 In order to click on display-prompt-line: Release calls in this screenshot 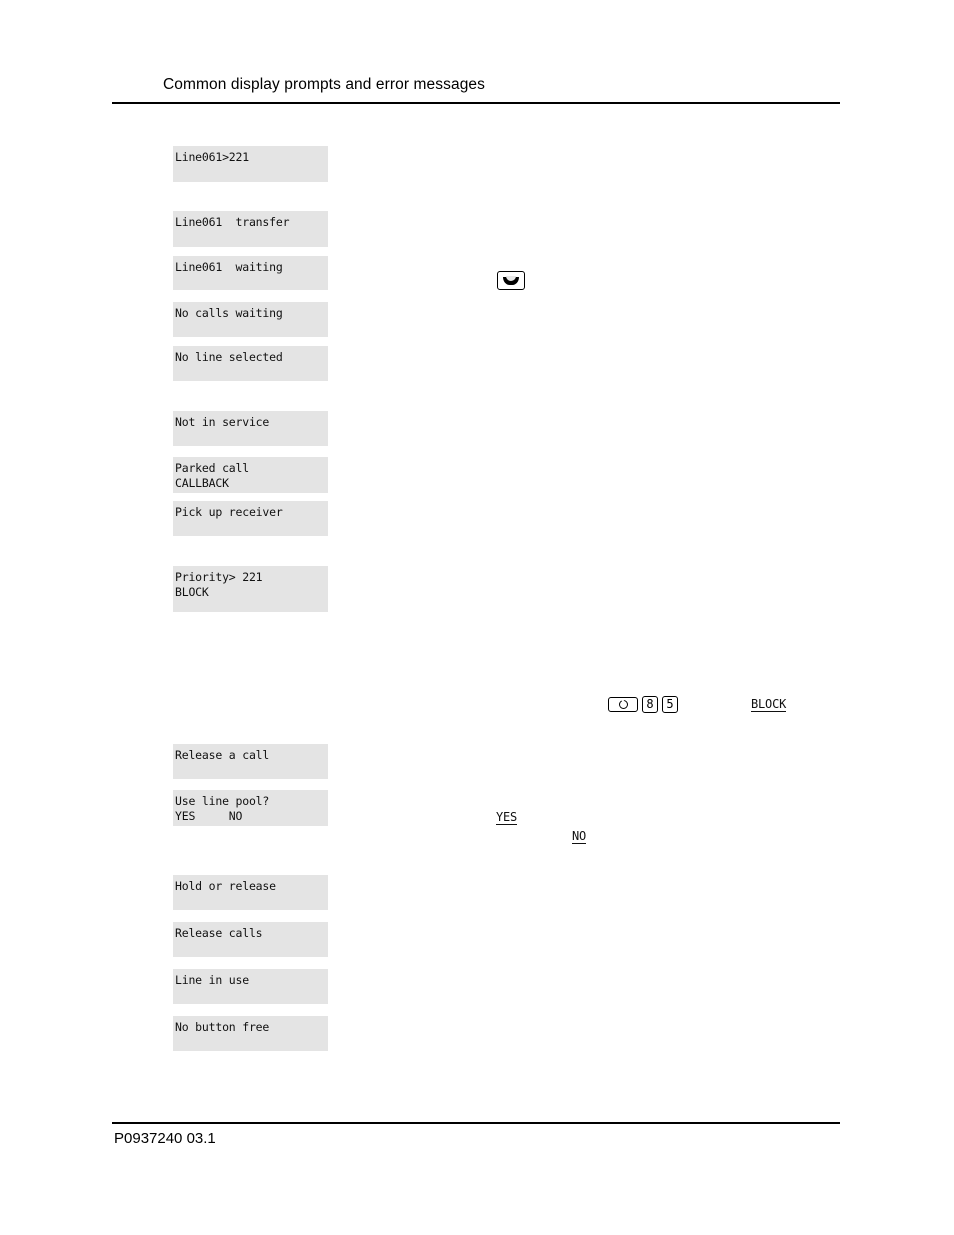, I will do `click(219, 933)`.